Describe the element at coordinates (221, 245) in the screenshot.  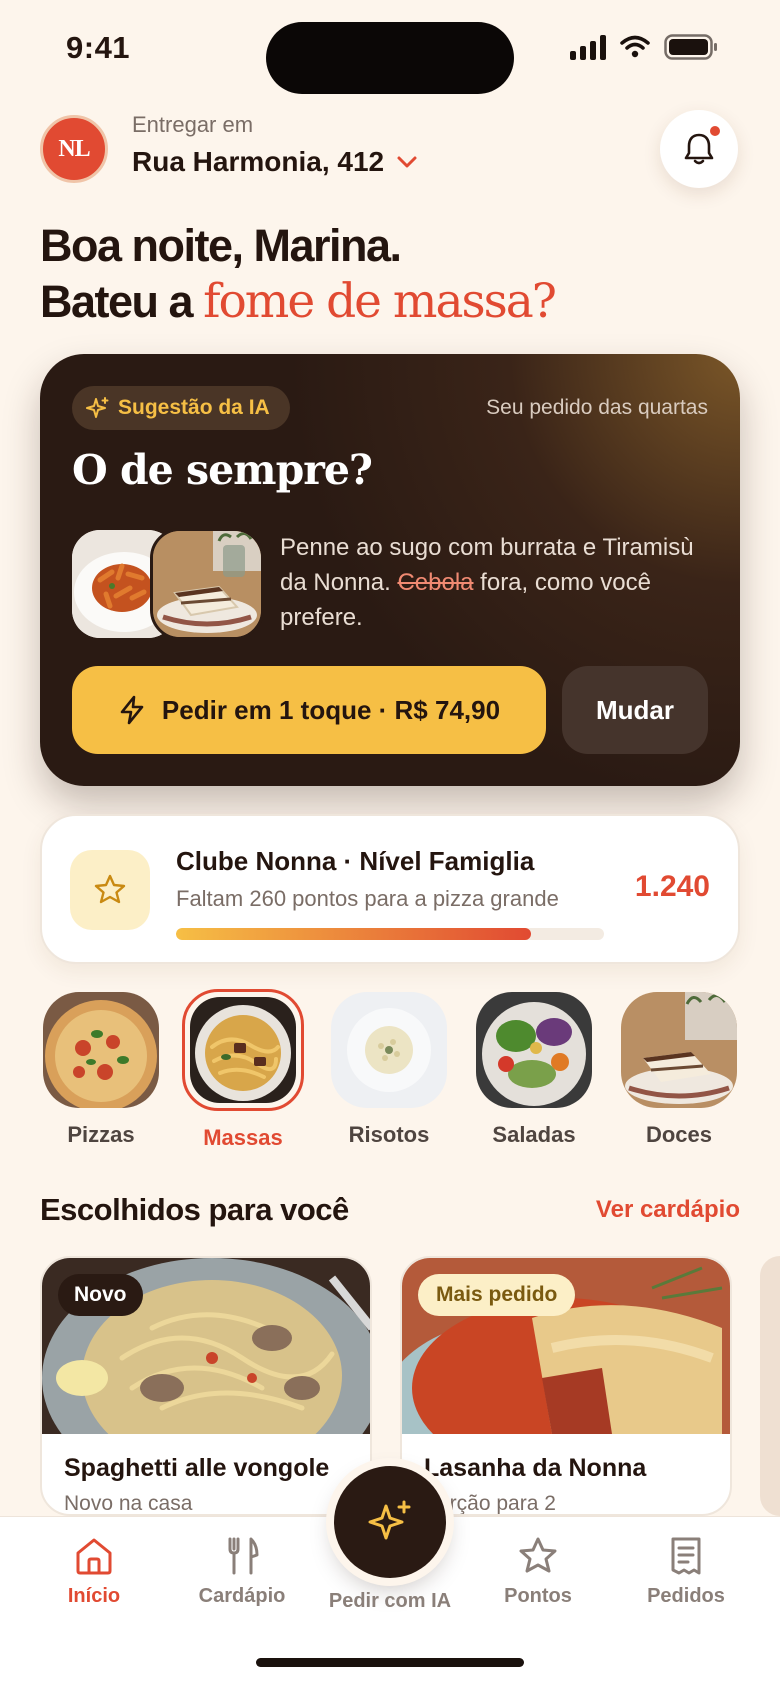
I see `greeting-line-1: Boa noite, Marina.` at that location.